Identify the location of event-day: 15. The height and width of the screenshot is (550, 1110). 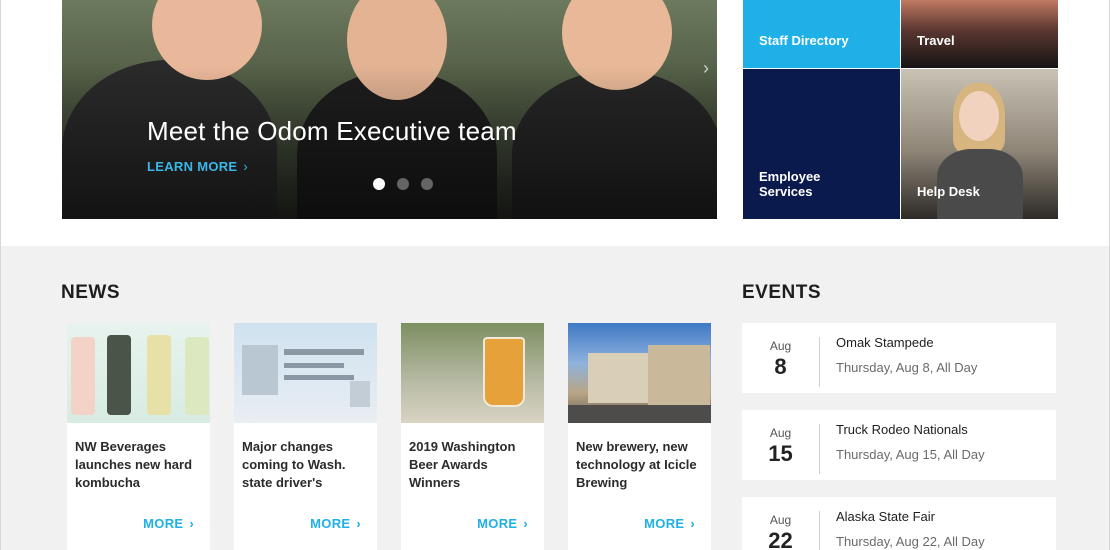
(780, 453).